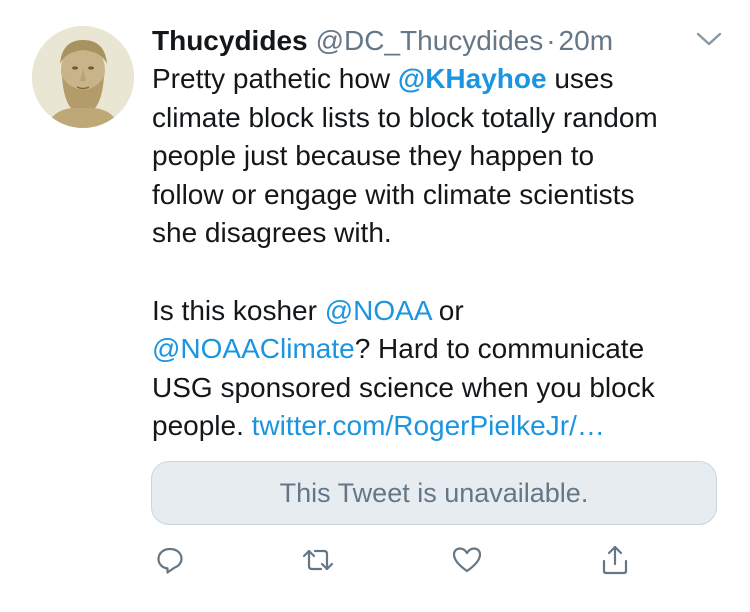 The image size is (750, 612). Describe the element at coordinates (253, 348) in the screenshot. I see `mention-noaaclimate: @NOAAClimate` at that location.